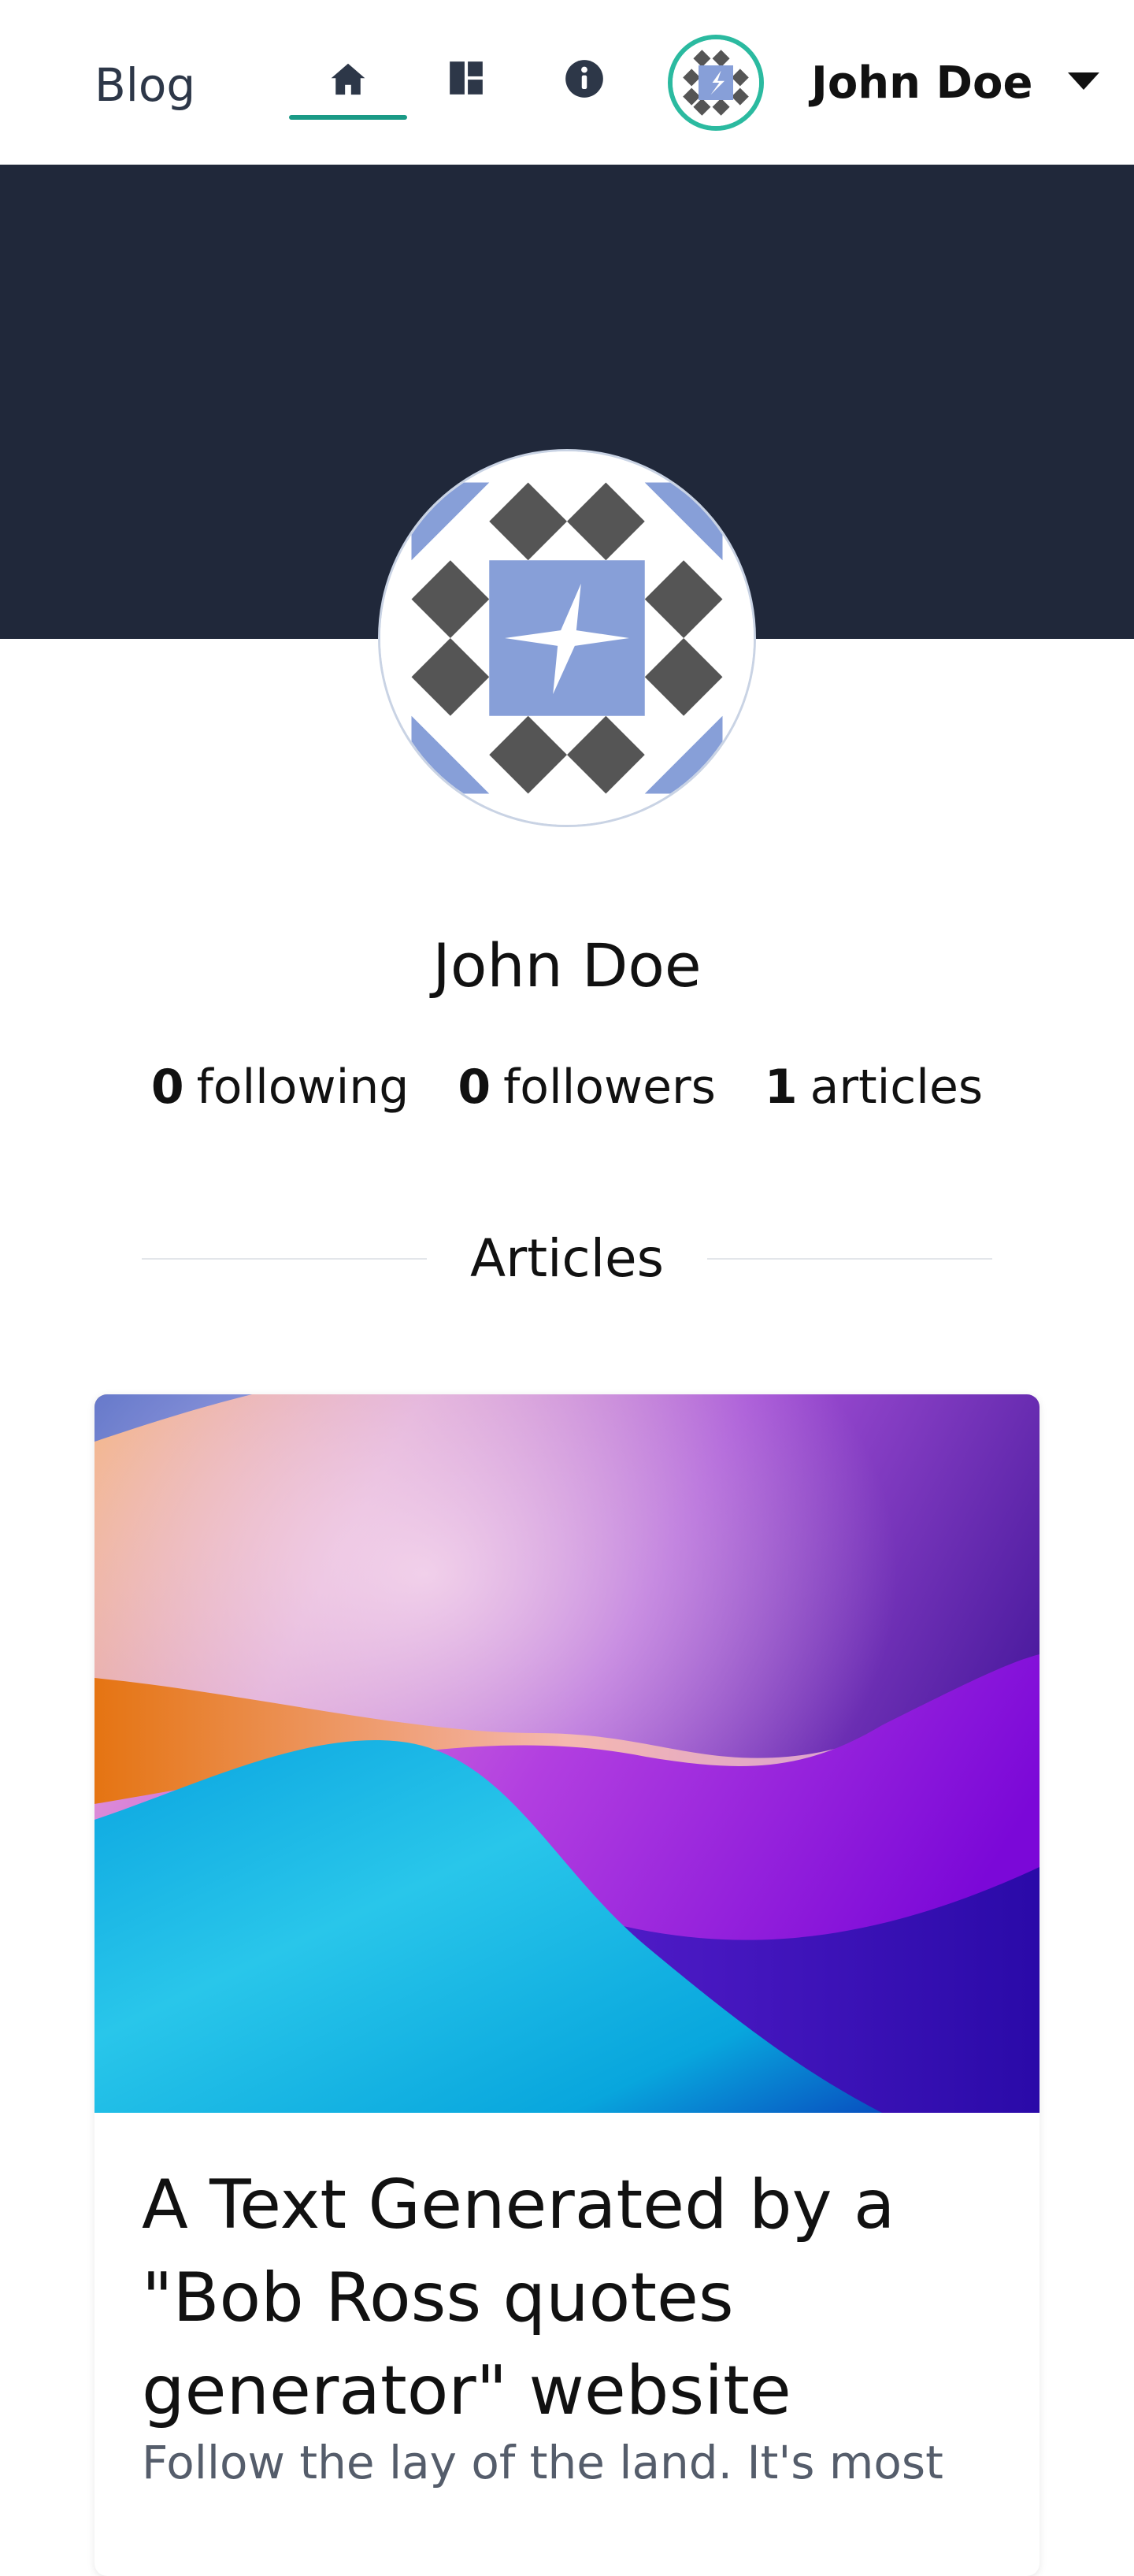 This screenshot has height=2576, width=1134. Describe the element at coordinates (167, 1087) in the screenshot. I see `following-count: 0` at that location.